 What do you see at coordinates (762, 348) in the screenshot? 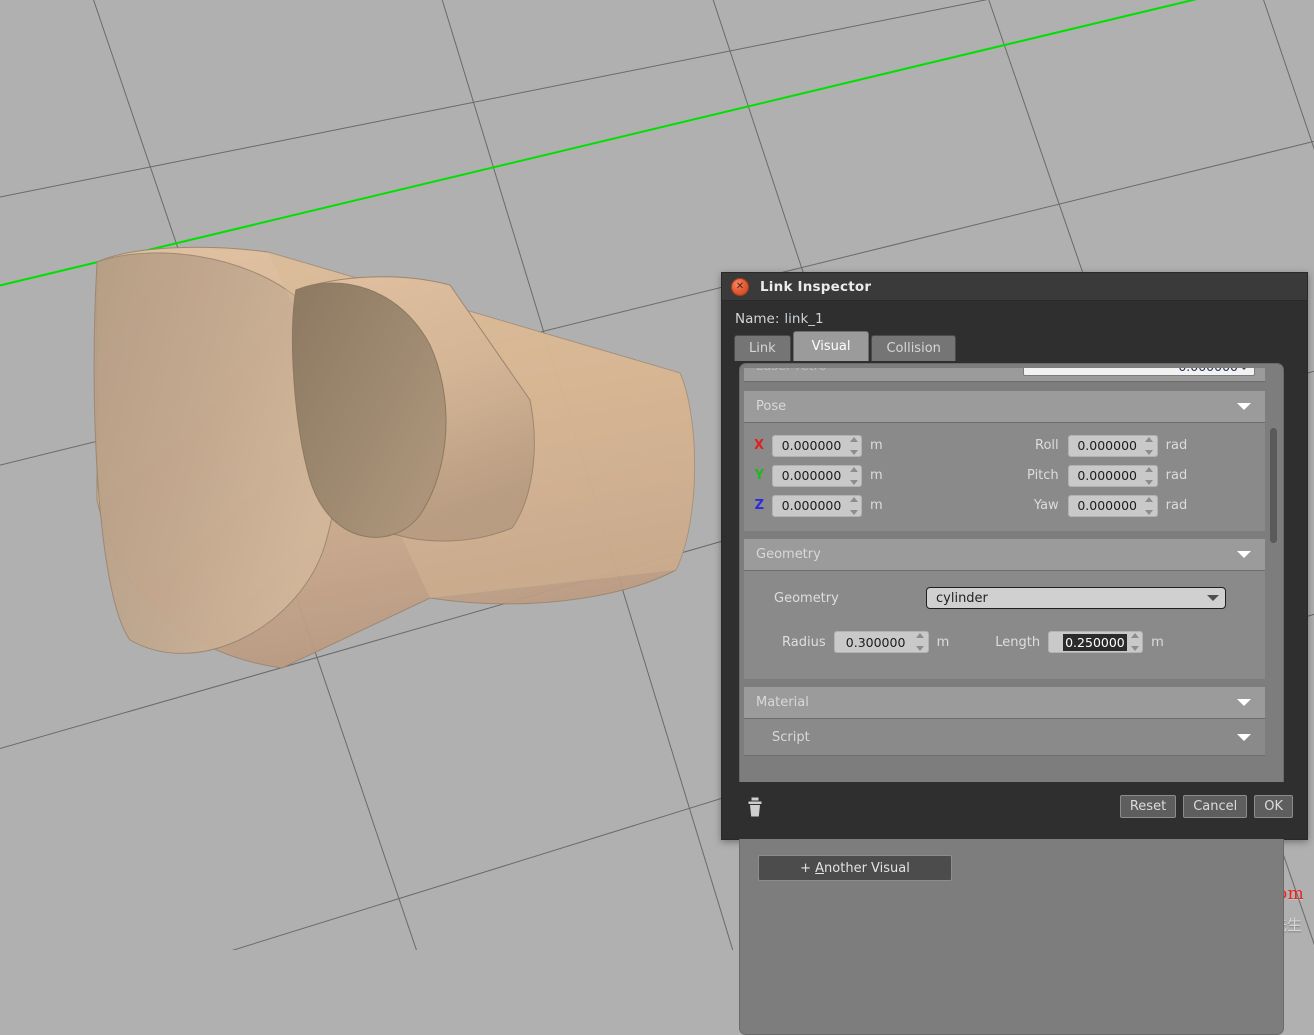
I see `tab-link: Link` at bounding box center [762, 348].